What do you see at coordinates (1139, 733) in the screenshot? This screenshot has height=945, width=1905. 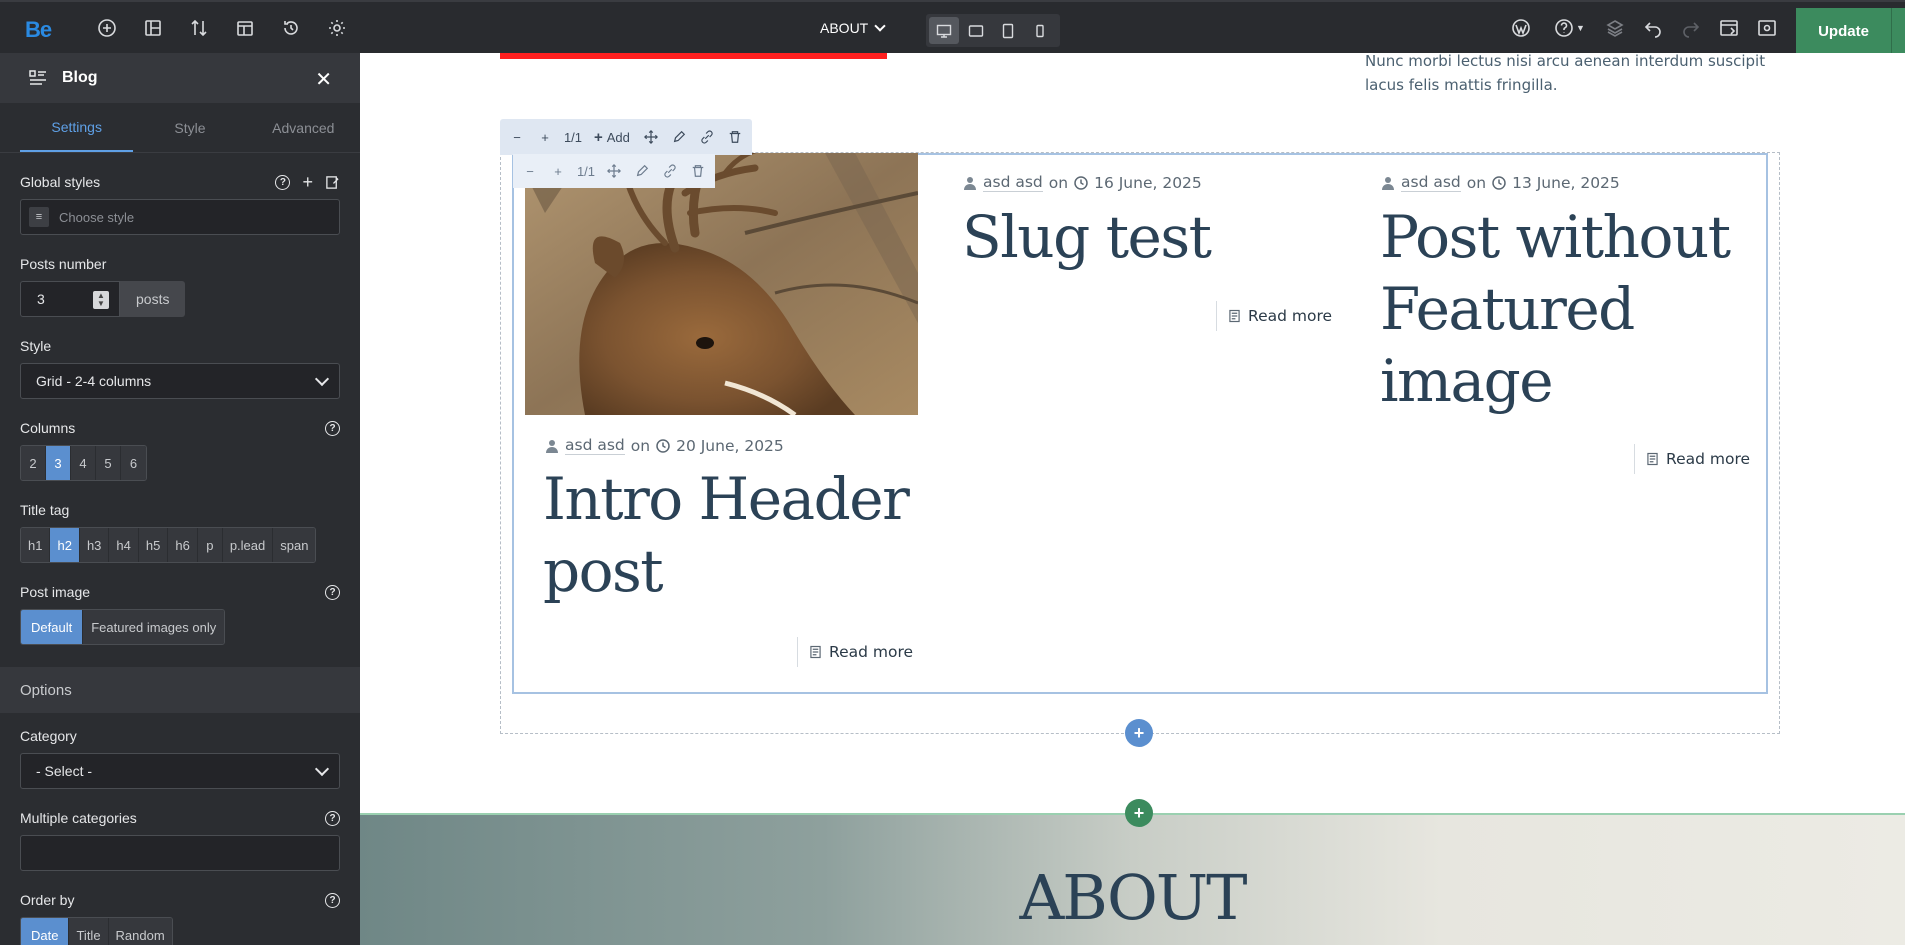 I see `add-element-icon: +` at bounding box center [1139, 733].